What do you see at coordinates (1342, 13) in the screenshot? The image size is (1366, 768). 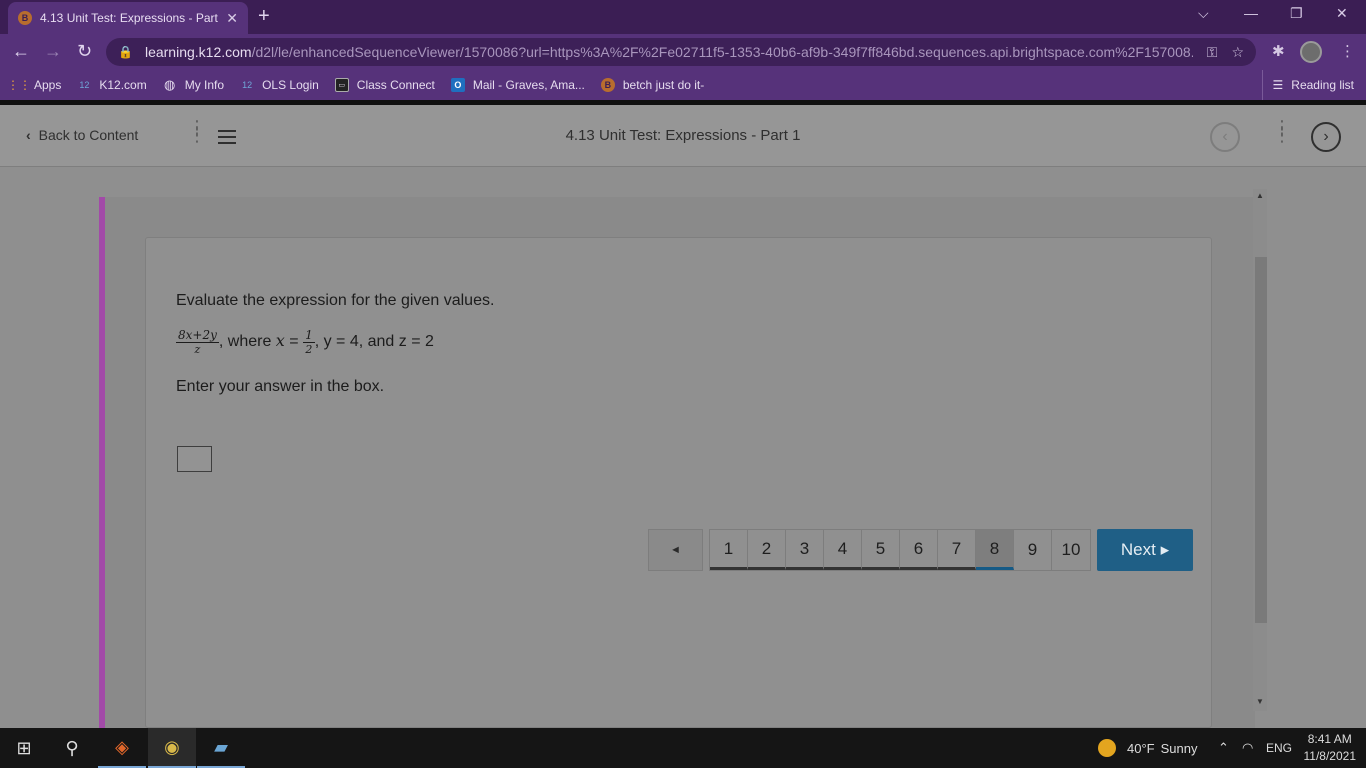 I see `close-window-icon: ✕` at bounding box center [1342, 13].